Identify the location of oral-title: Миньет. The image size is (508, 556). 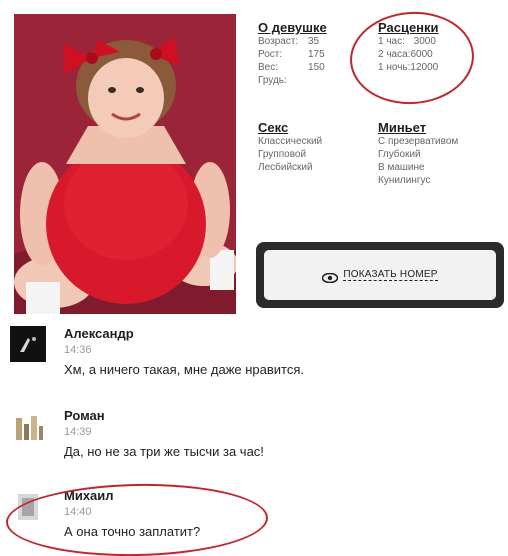
(402, 127).